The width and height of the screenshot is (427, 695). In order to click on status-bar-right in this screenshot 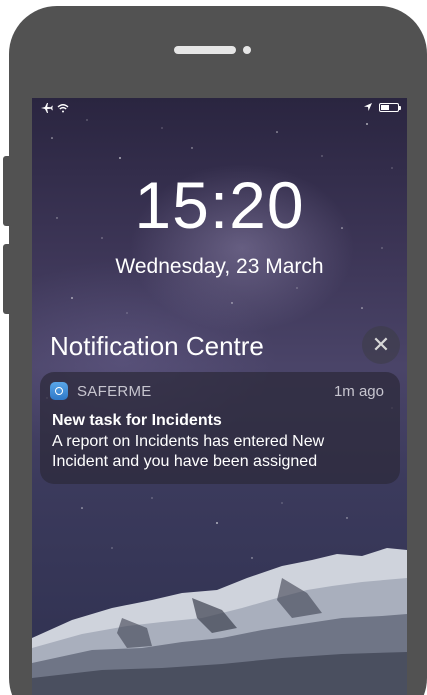, I will do `click(382, 107)`.